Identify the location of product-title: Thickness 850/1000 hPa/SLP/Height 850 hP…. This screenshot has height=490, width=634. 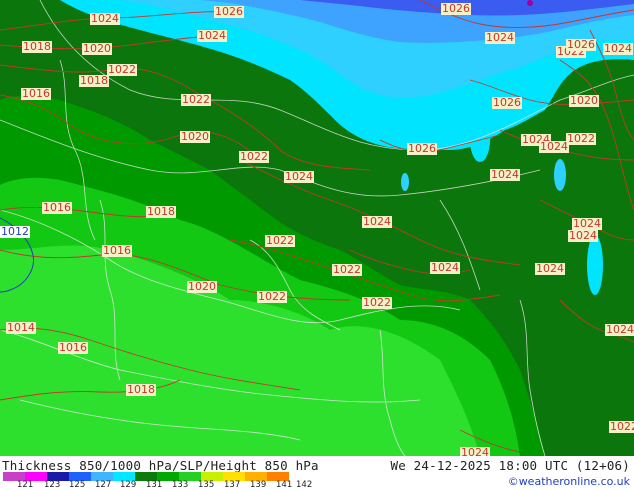
(160, 465).